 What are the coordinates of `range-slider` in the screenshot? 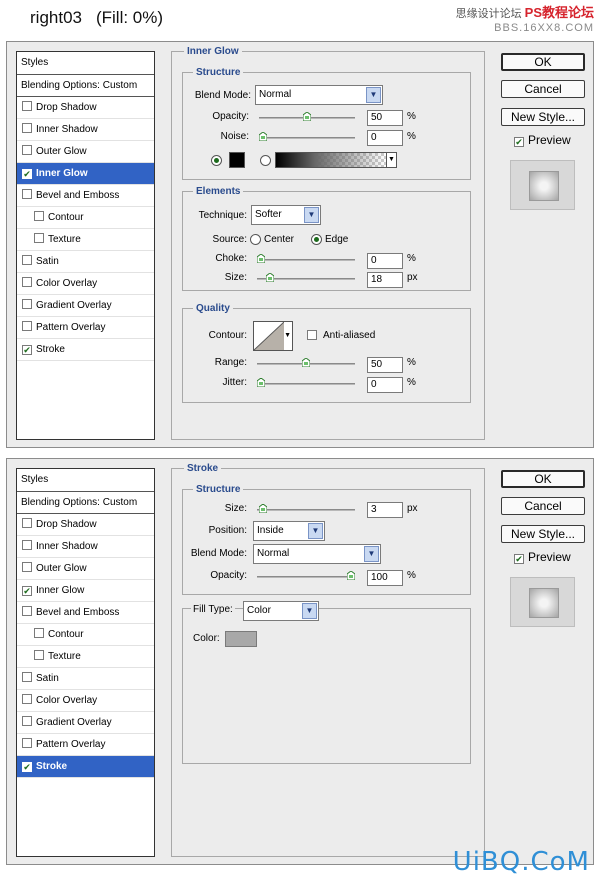 It's located at (306, 362).